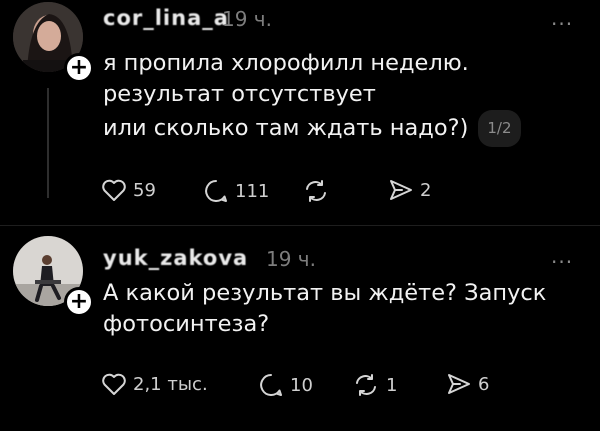  I want to click on share-button: 6, so click(467, 384).